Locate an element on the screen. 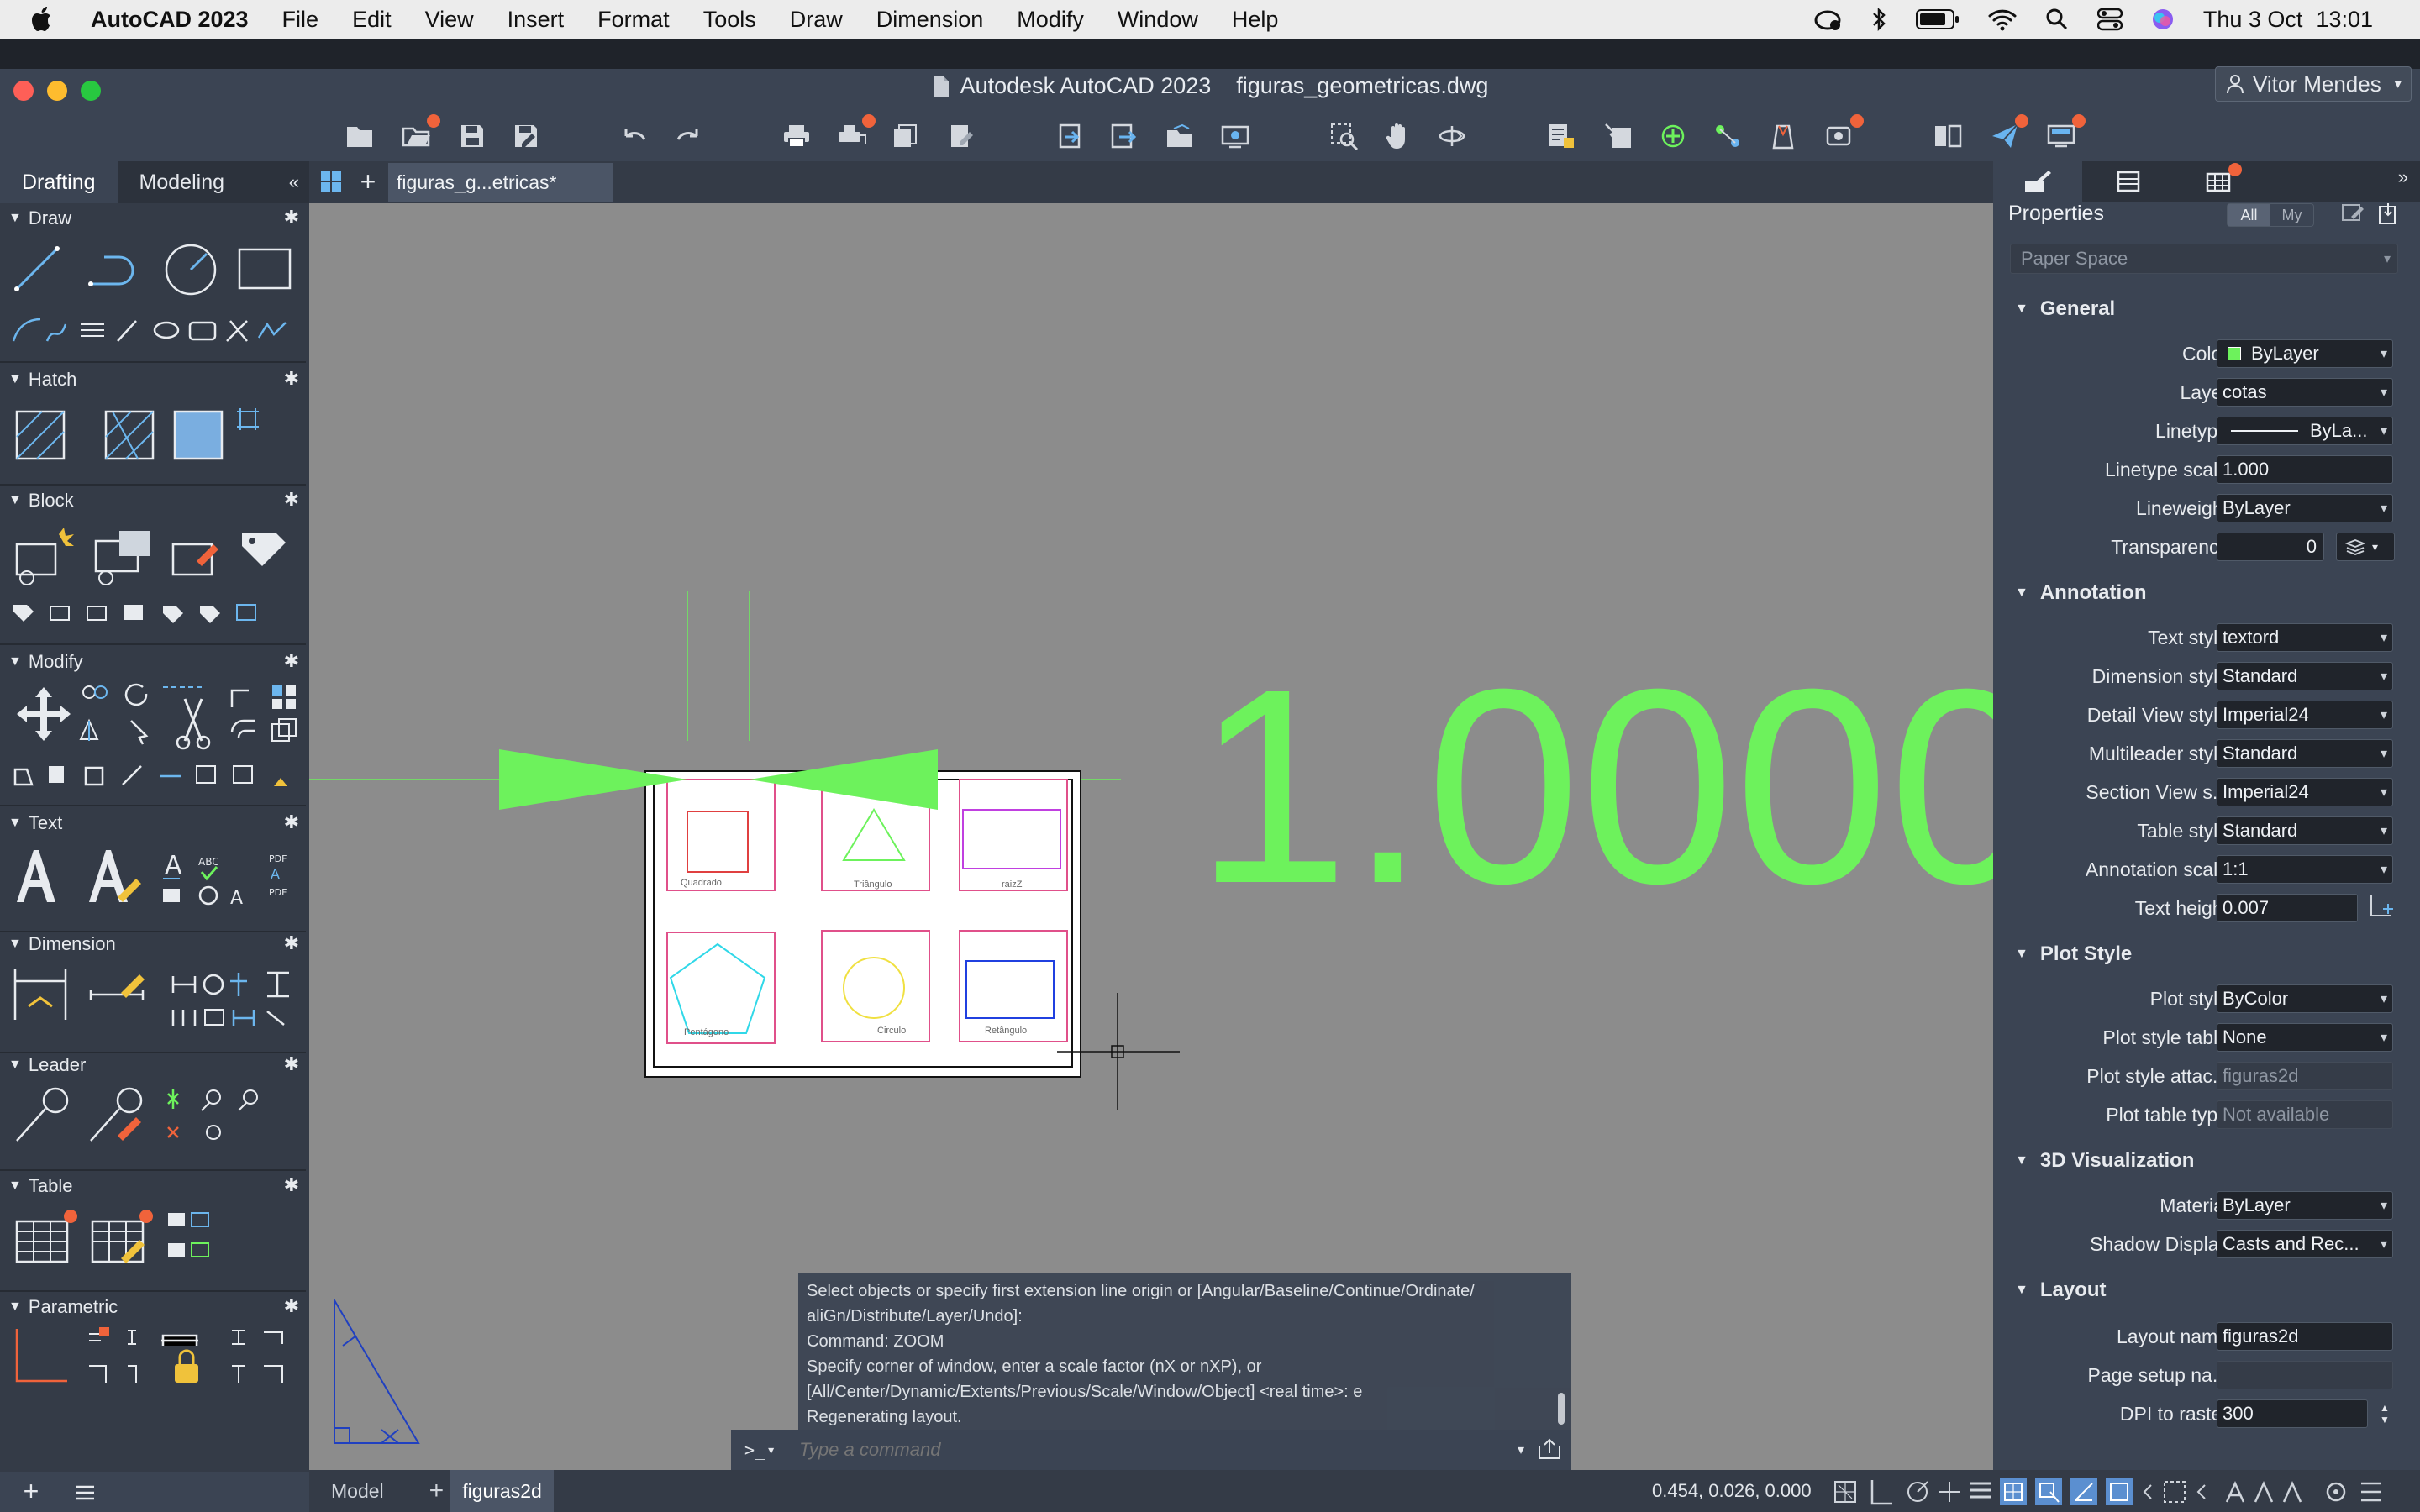 The width and height of the screenshot is (2420, 1512). wifi-icon is located at coordinates (2002, 19).